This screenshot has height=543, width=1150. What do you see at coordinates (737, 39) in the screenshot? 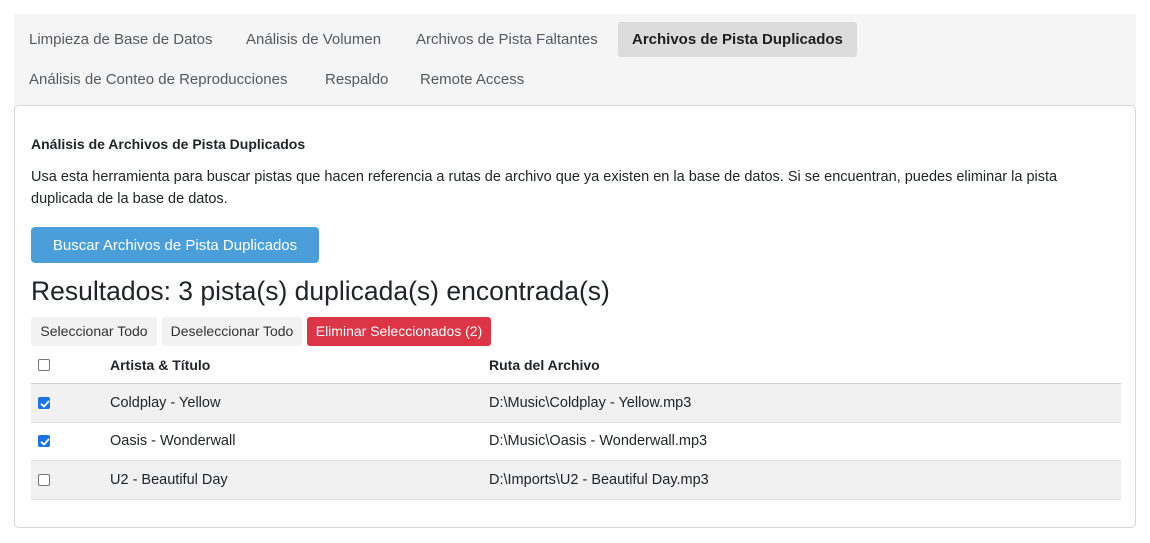
I see `tab-duplicate-track-files: Archivos de Pista Duplicados` at bounding box center [737, 39].